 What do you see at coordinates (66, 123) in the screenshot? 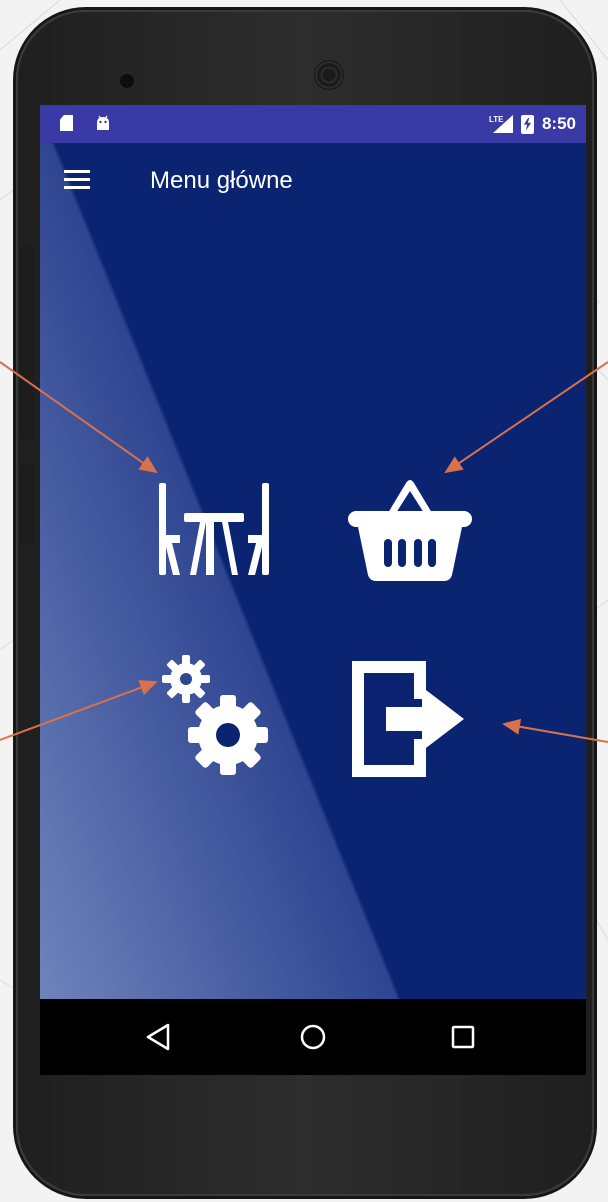
I see `sd-card-icon` at bounding box center [66, 123].